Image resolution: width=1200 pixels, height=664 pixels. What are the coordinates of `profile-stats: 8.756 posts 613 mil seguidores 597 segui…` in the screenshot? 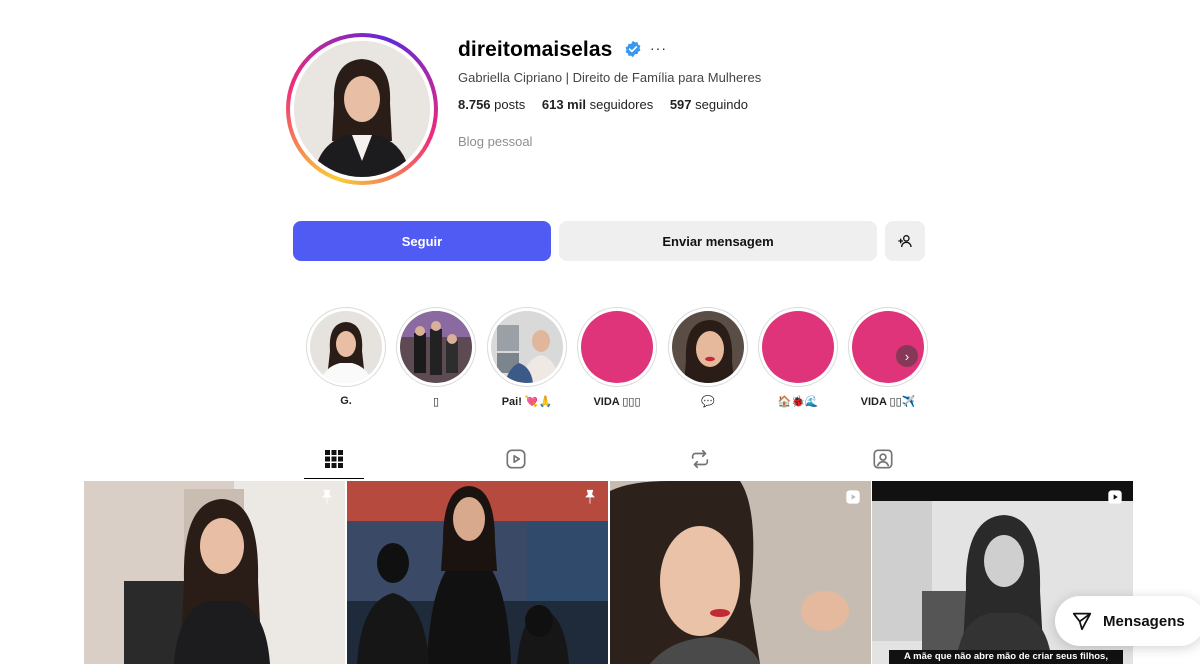 It's located at (609, 104).